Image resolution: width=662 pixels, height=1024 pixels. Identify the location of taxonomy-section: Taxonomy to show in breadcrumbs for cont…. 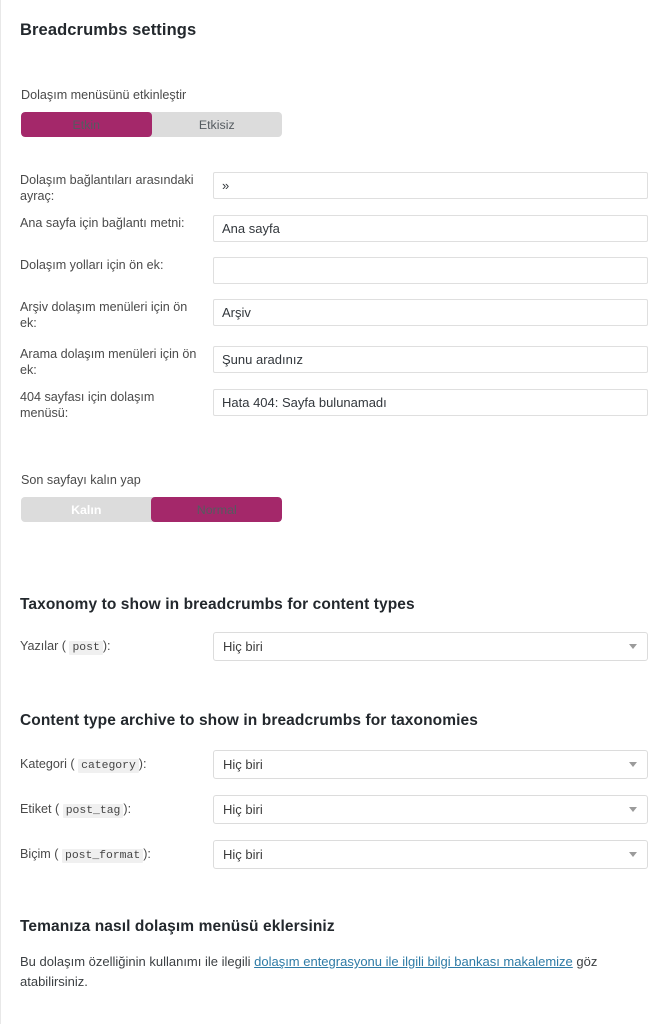
(331, 628).